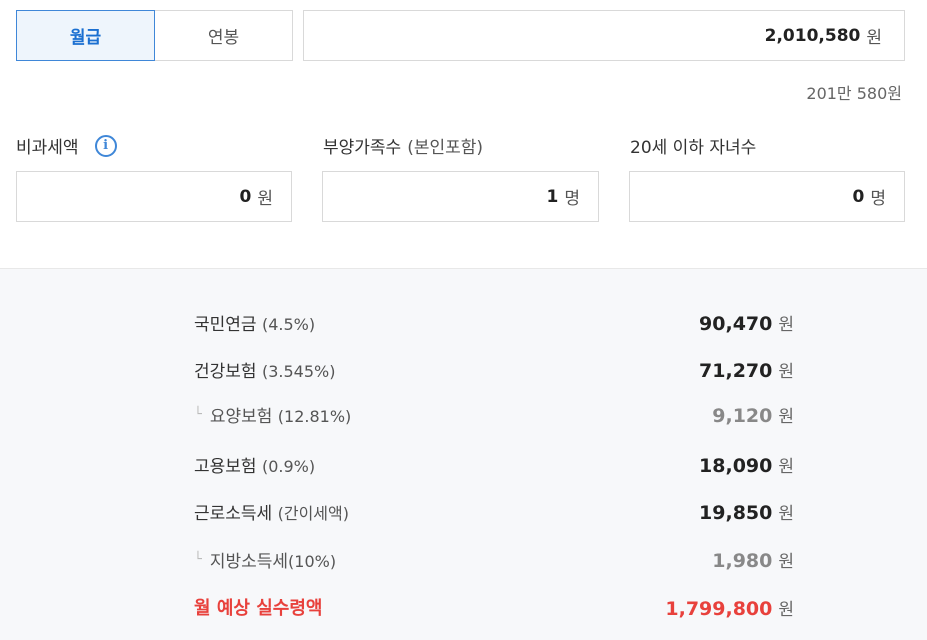 The height and width of the screenshot is (640, 927). I want to click on result-label: └ 요양보험 (12.81%), so click(273, 416).